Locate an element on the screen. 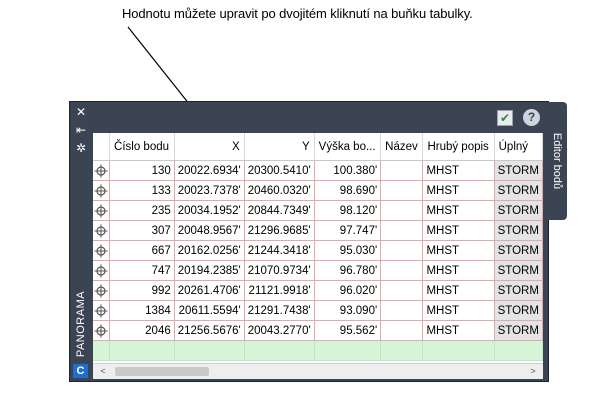 This screenshot has height=400, width=600. point-number-cell: 235 is located at coordinates (142, 210).